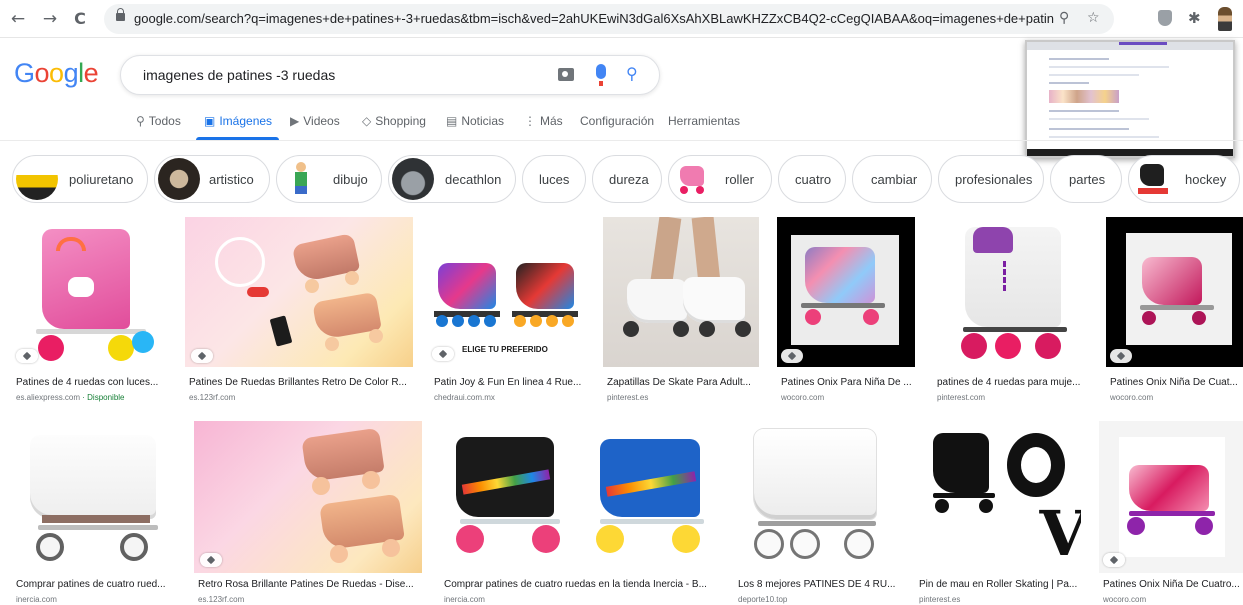 The height and width of the screenshot is (605, 1243). Describe the element at coordinates (464, 599) in the screenshot. I see `result-source: inercia.com` at that location.